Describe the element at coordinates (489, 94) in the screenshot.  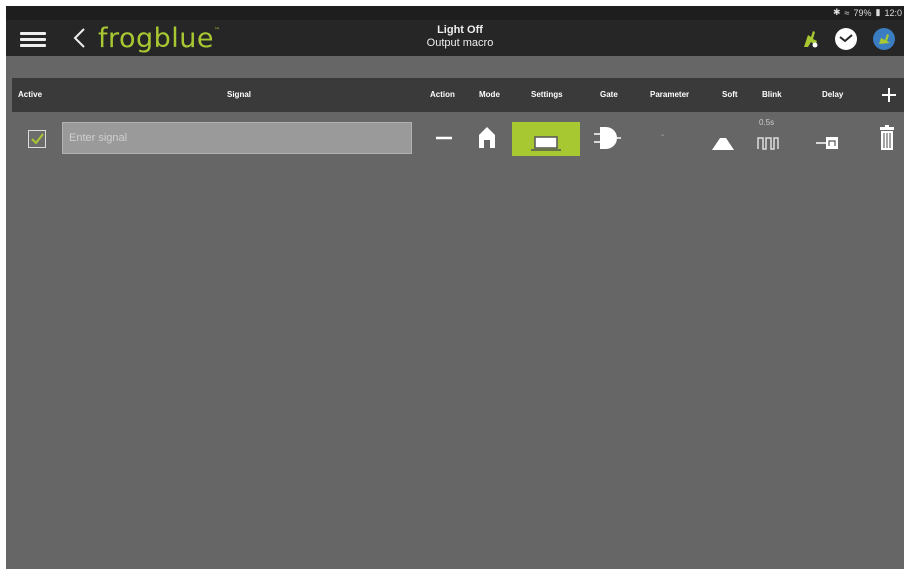
I see `header-mode: Mode` at that location.